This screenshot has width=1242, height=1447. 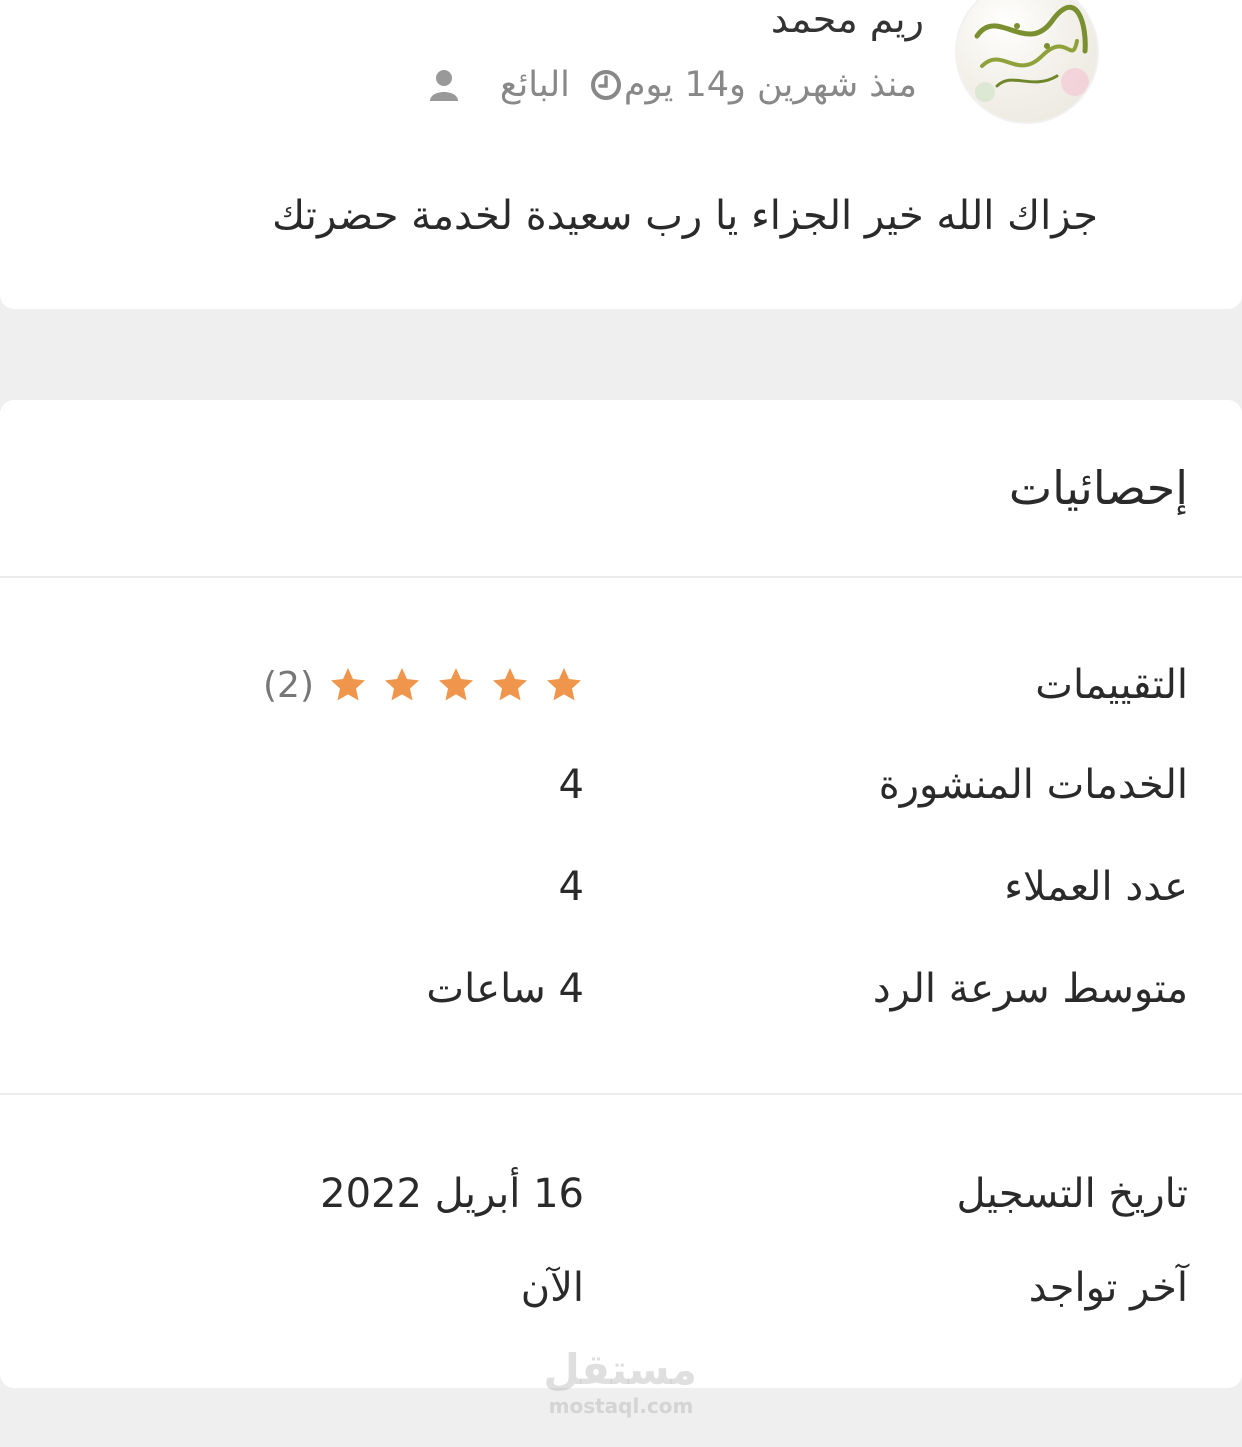 What do you see at coordinates (1098, 488) in the screenshot?
I see `stats-title: إحصائيات` at bounding box center [1098, 488].